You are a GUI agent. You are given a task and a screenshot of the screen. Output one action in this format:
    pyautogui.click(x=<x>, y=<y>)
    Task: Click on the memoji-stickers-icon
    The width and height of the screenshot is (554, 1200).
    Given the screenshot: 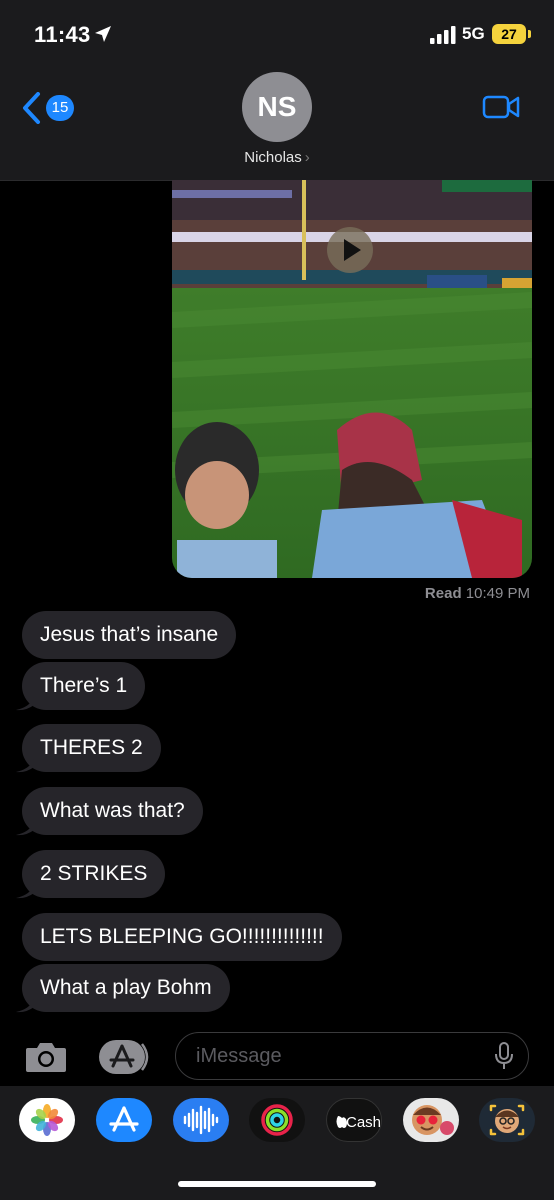 What is the action you would take?
    pyautogui.click(x=433, y=1120)
    